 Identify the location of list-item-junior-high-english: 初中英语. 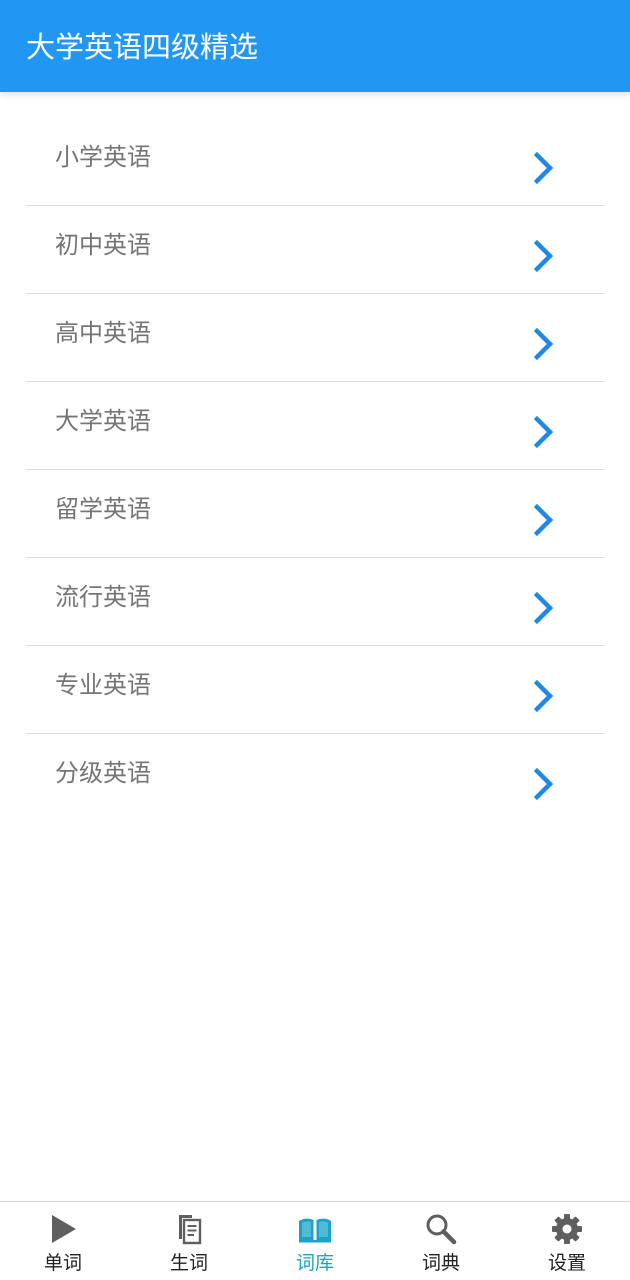
(315, 250).